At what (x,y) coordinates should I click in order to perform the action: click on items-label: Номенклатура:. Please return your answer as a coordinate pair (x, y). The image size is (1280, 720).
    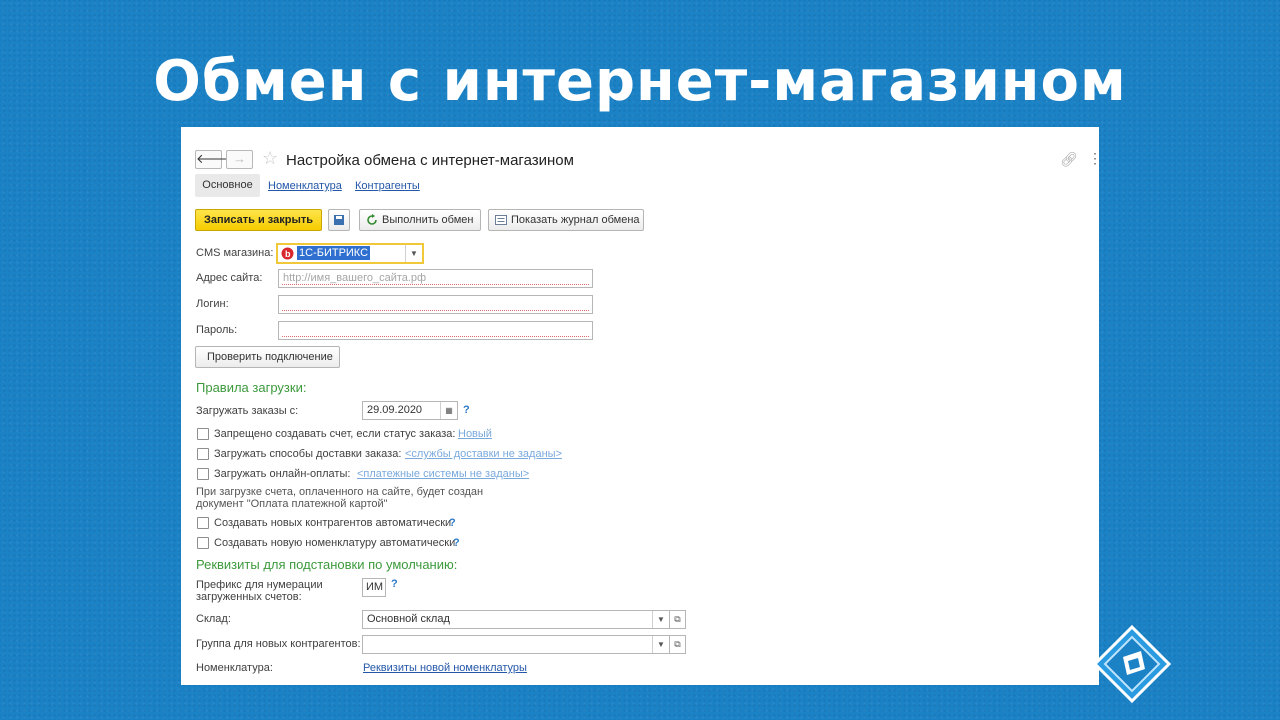
    Looking at the image, I should click on (234, 668).